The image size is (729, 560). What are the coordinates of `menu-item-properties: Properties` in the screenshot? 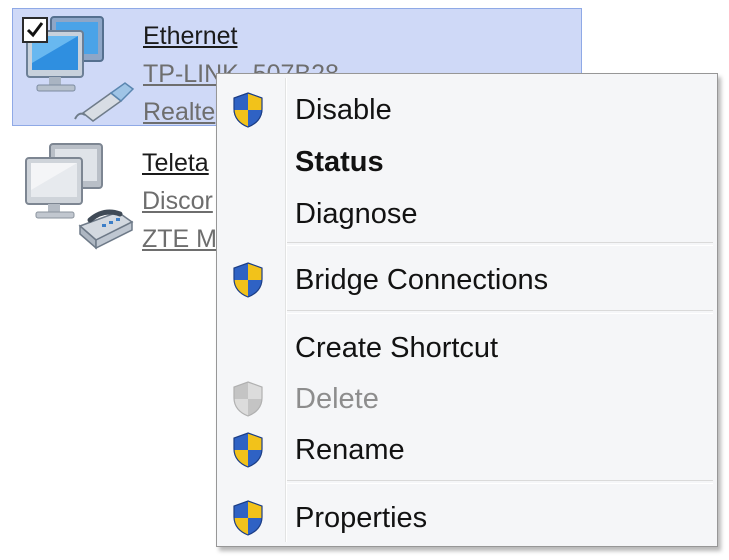 It's located at (467, 517).